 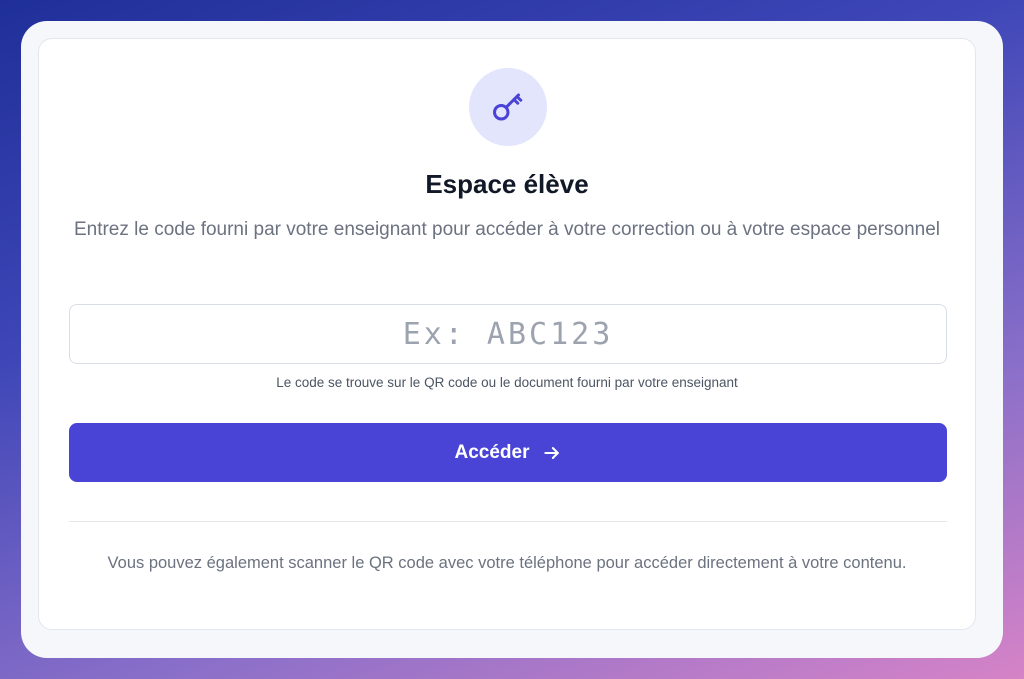 I want to click on access-button-label: Accéder, so click(x=492, y=452).